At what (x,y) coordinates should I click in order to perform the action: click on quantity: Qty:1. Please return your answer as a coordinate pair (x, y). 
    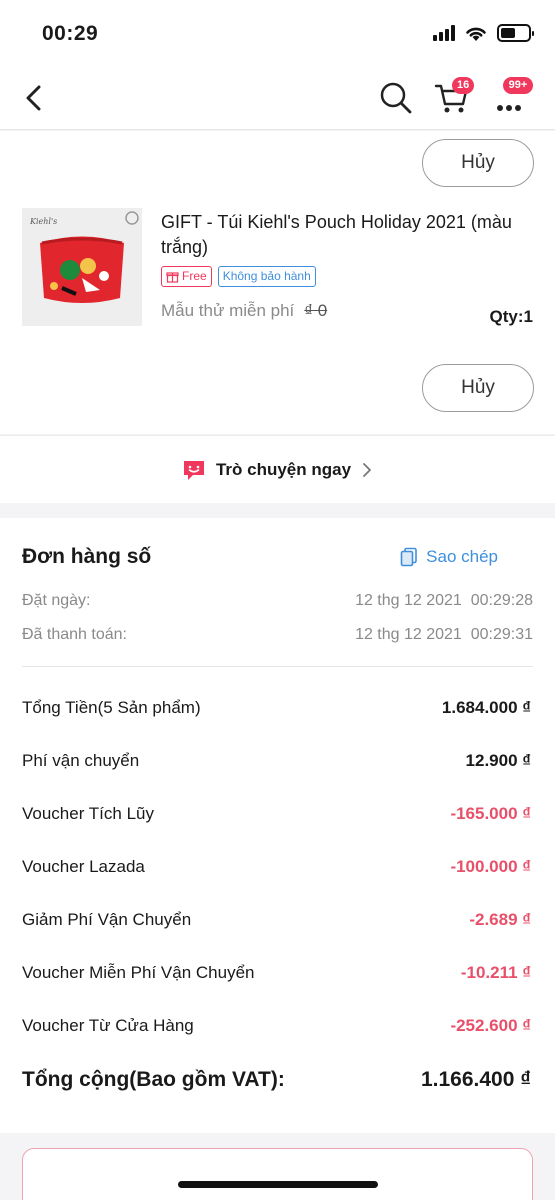
    Looking at the image, I should click on (511, 317).